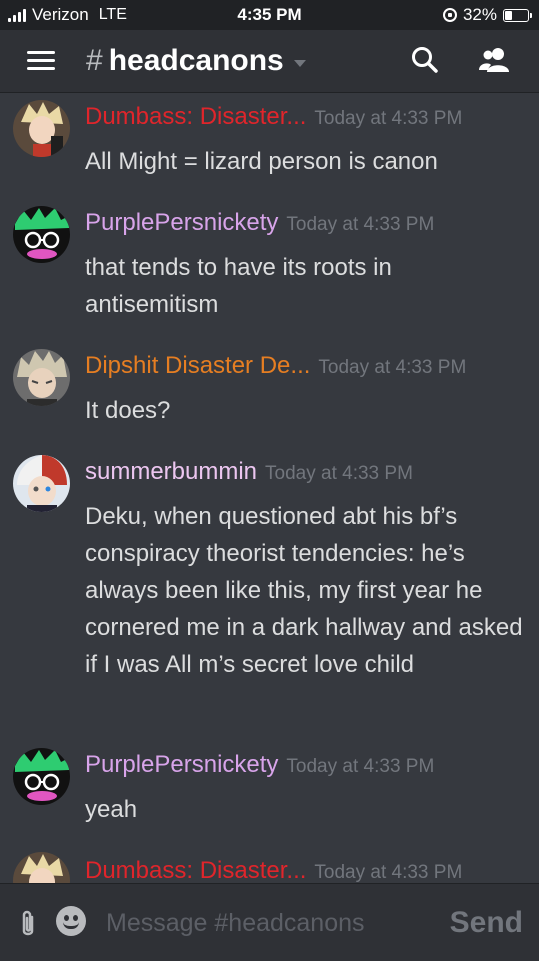  I want to click on channel-title: # headcanons, so click(196, 61).